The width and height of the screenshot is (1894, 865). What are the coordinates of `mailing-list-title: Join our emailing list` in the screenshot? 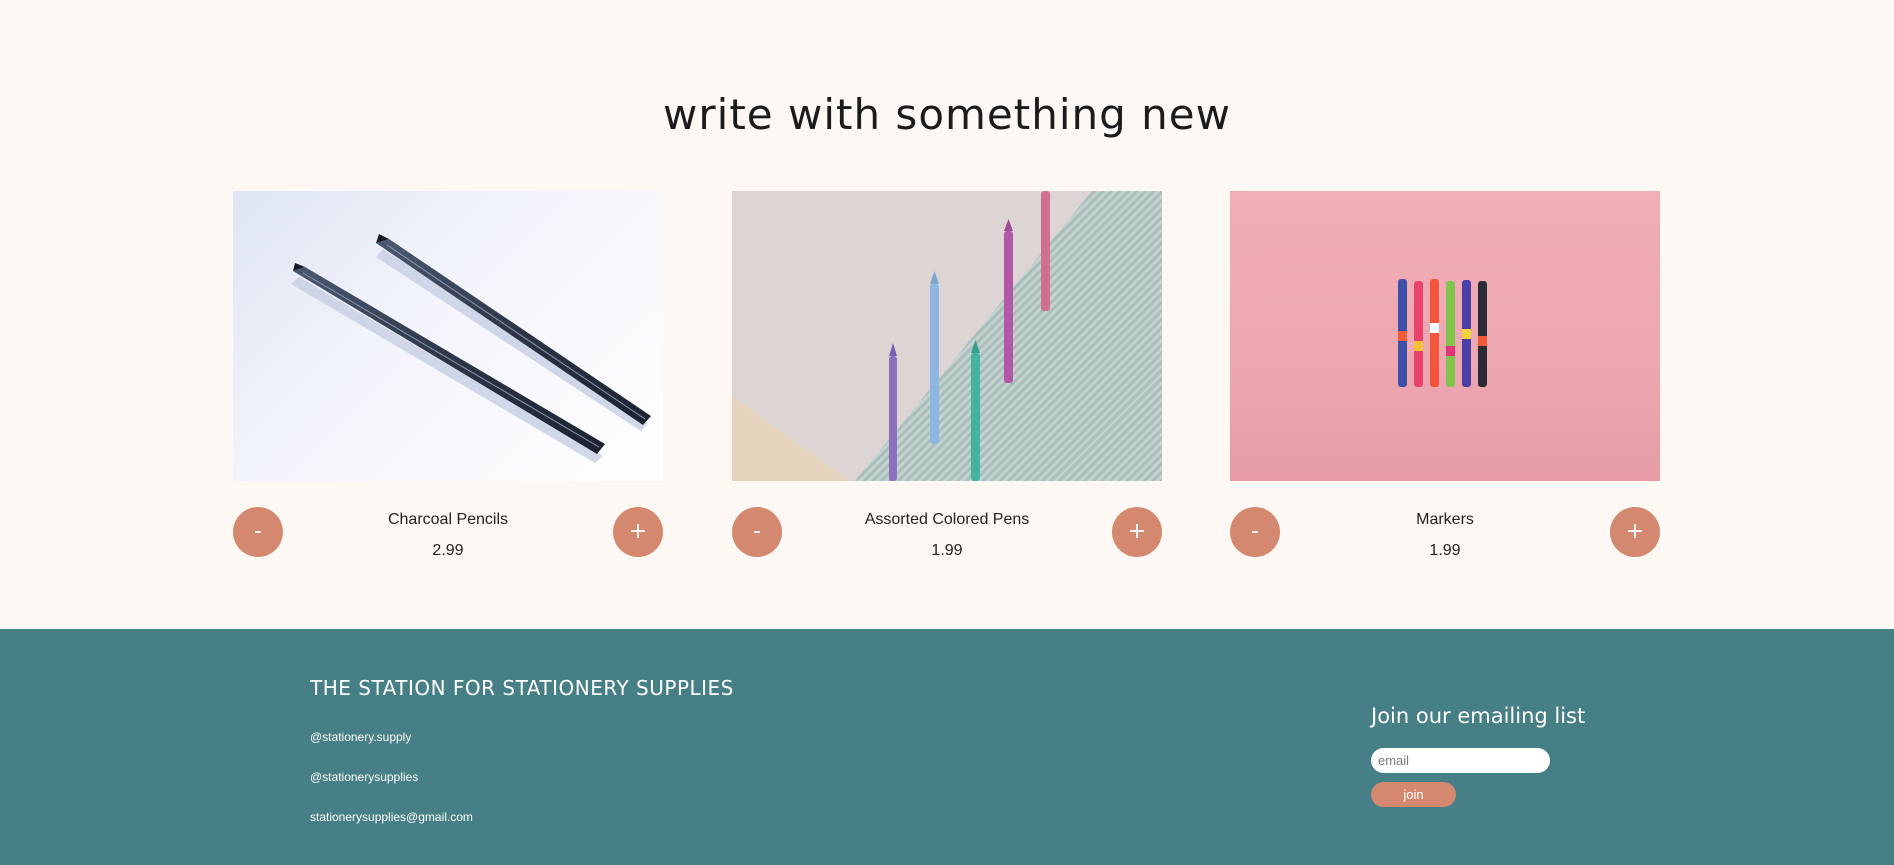 It's located at (1478, 716).